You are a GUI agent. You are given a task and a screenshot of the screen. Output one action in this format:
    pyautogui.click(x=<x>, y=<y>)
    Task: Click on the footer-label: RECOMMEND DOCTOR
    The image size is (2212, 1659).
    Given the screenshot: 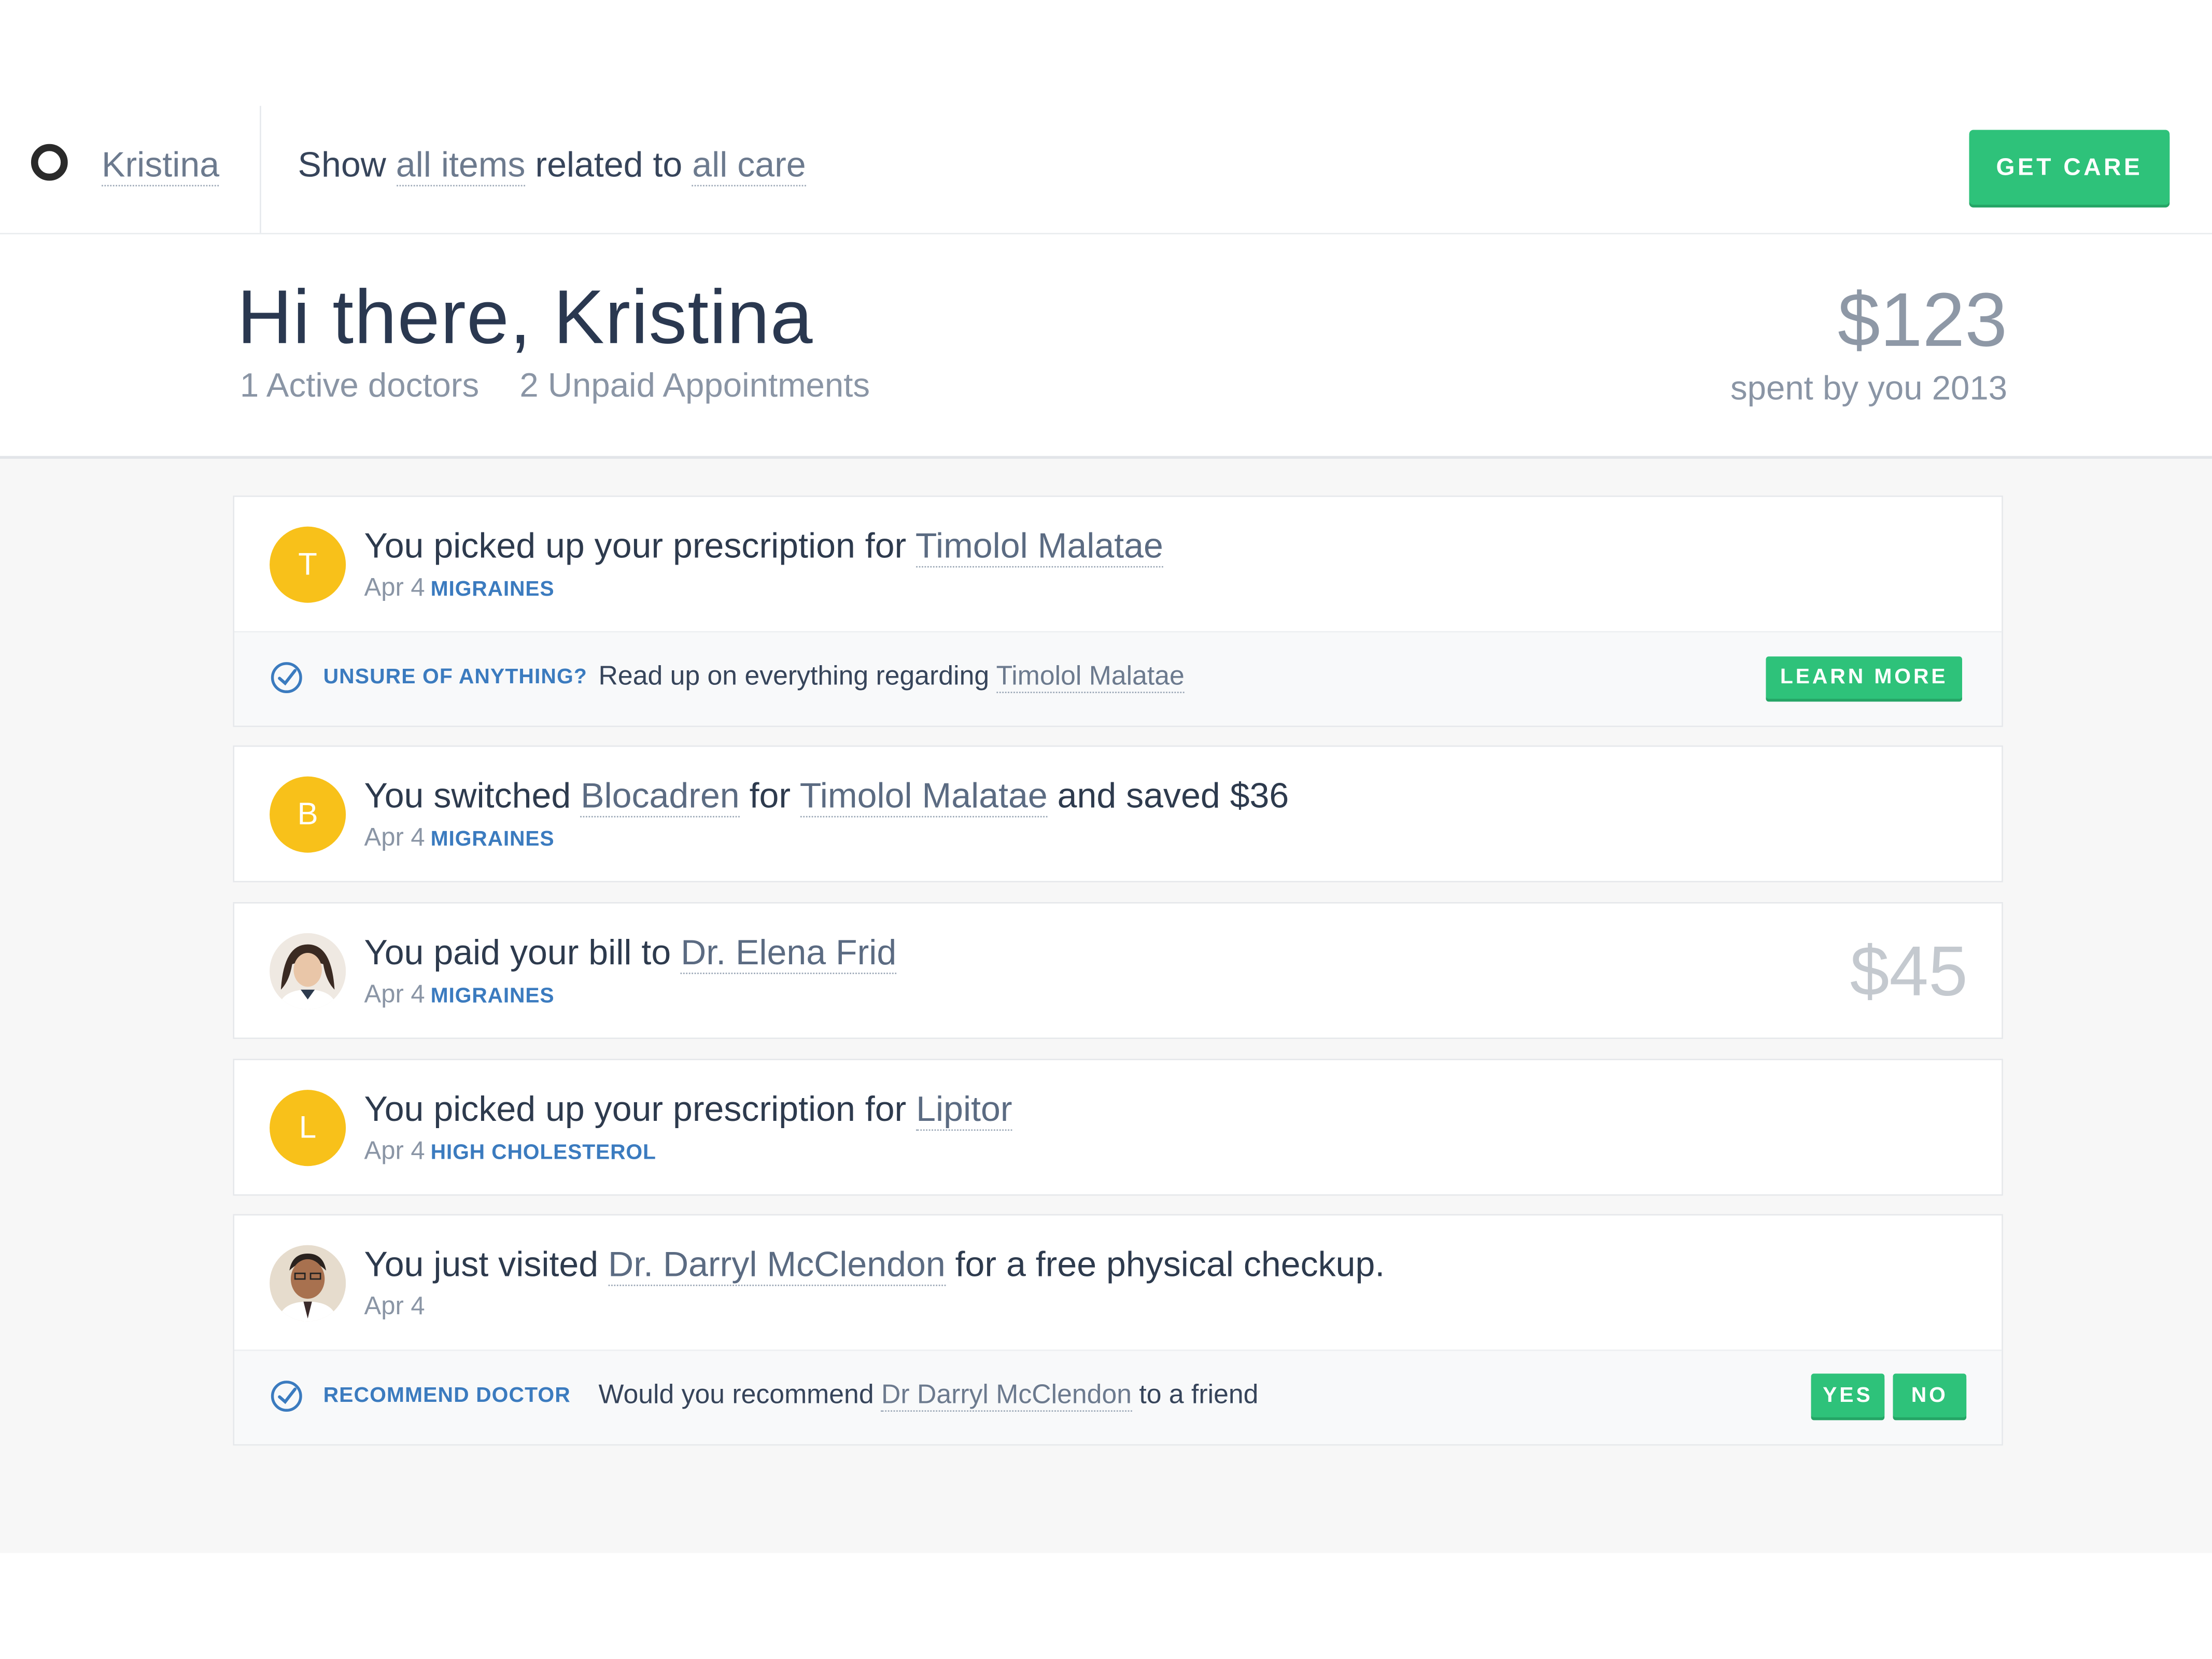 What is the action you would take?
    pyautogui.click(x=447, y=1396)
    